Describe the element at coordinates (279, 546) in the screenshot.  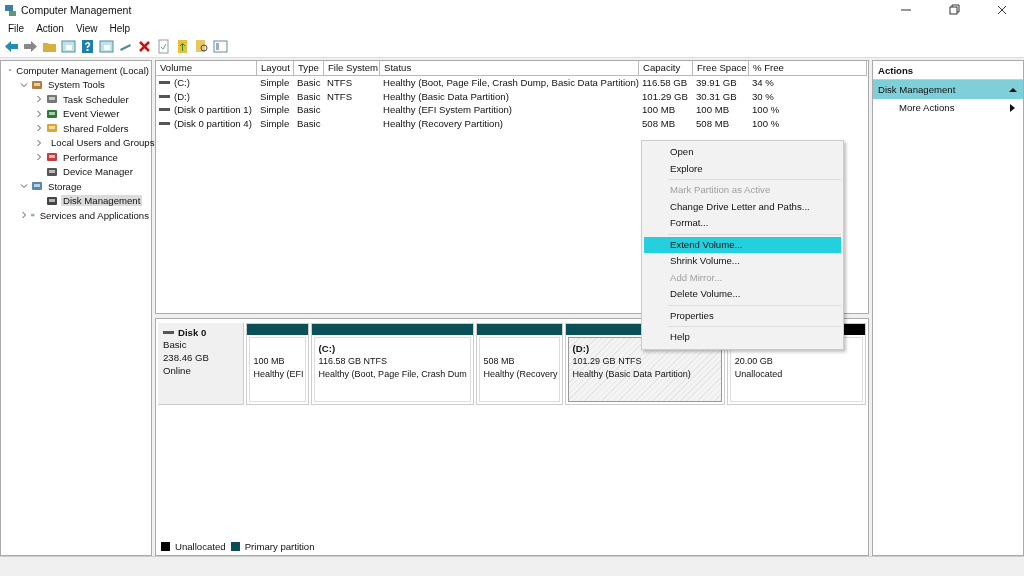
I see `legend-label: Primary partition` at that location.